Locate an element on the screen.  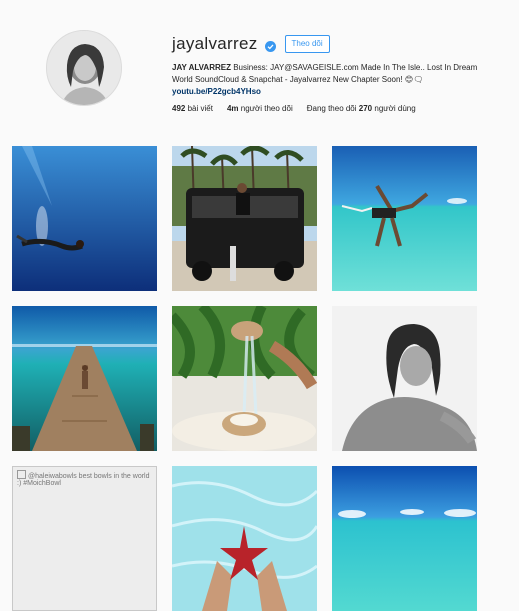
broken-image-icon is located at coordinates (21, 474).